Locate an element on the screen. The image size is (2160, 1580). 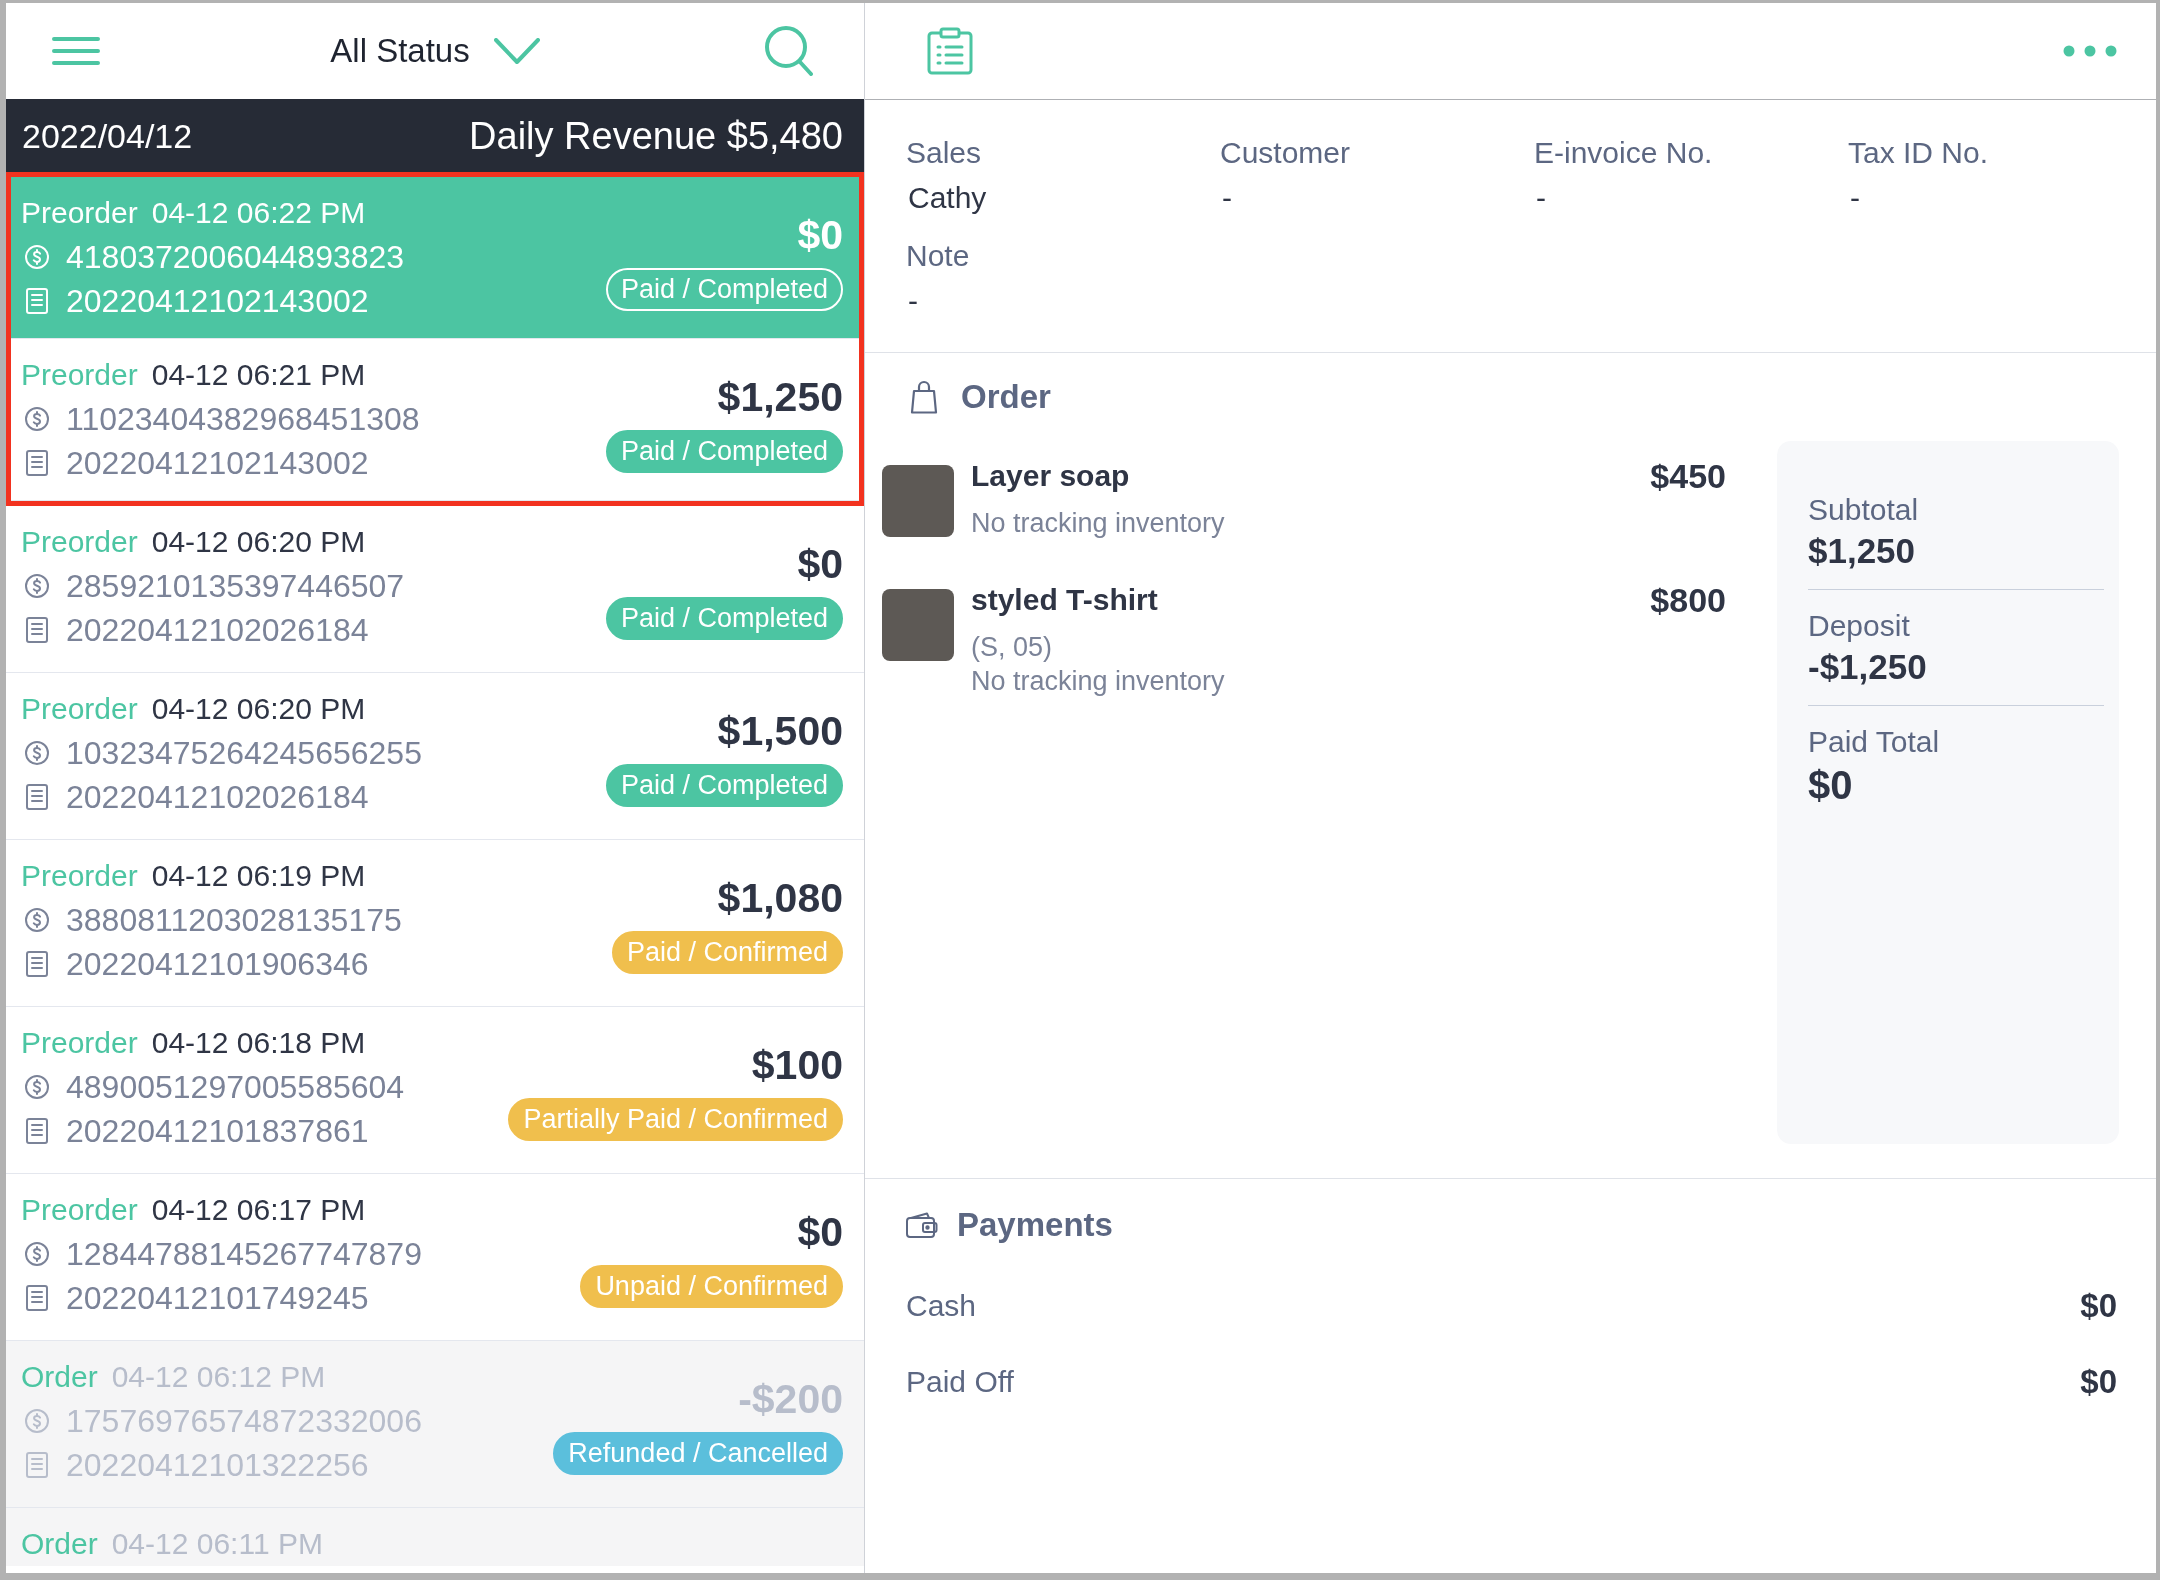
payment-number: 3880811203028135175 is located at coordinates (234, 920).